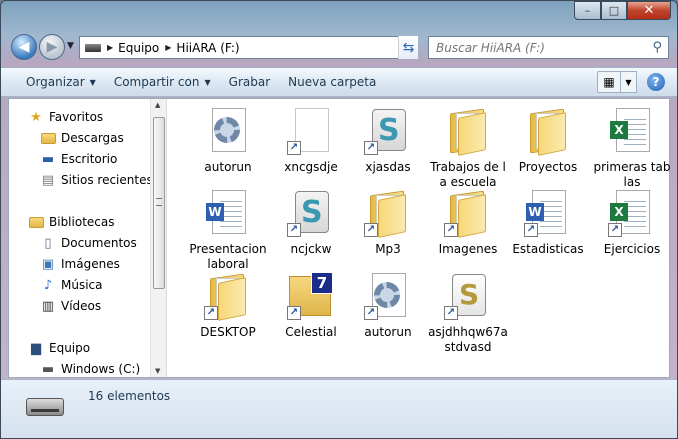 The image size is (678, 439). Describe the element at coordinates (48, 243) in the screenshot. I see `documents-icon: ▯` at that location.